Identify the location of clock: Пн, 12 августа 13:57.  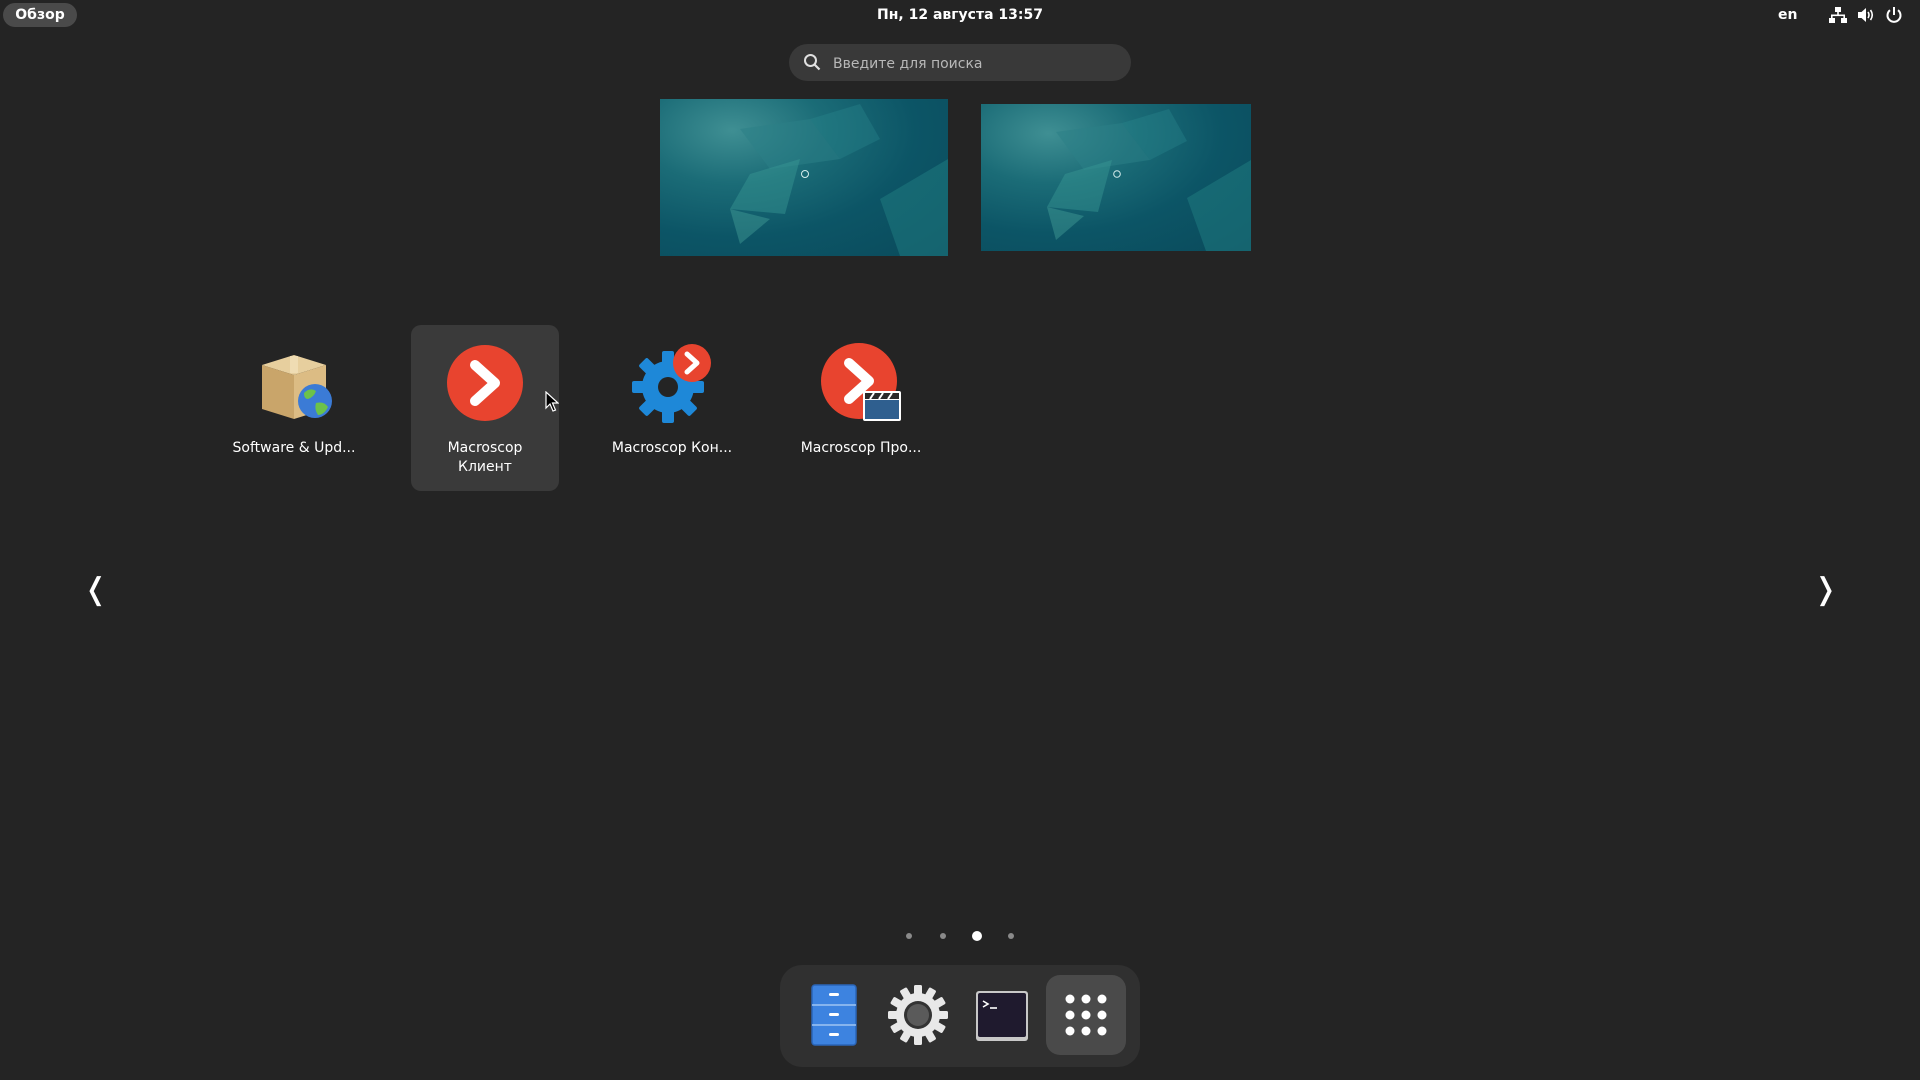
(960, 15).